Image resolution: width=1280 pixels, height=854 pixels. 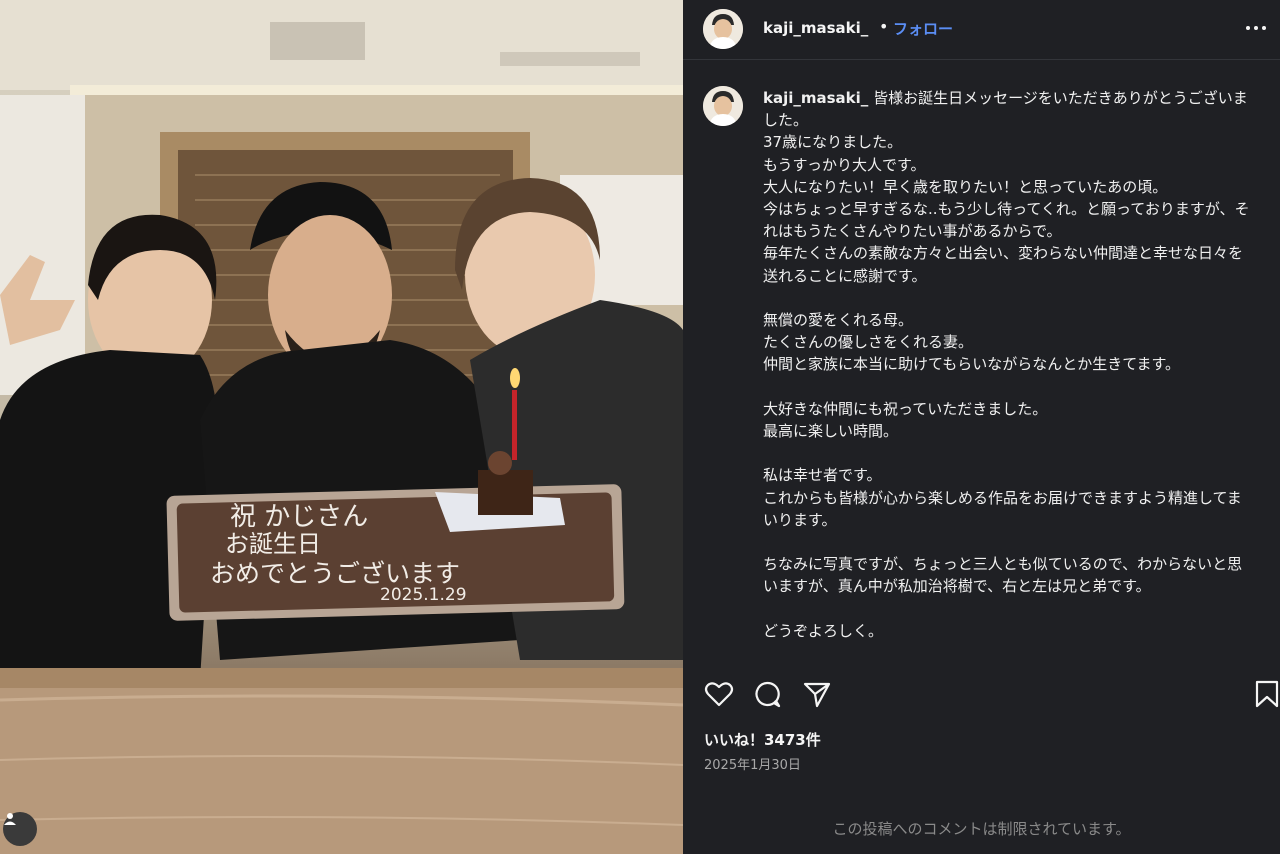 I want to click on board-text-line1: 祝 かじさん, so click(x=299, y=517).